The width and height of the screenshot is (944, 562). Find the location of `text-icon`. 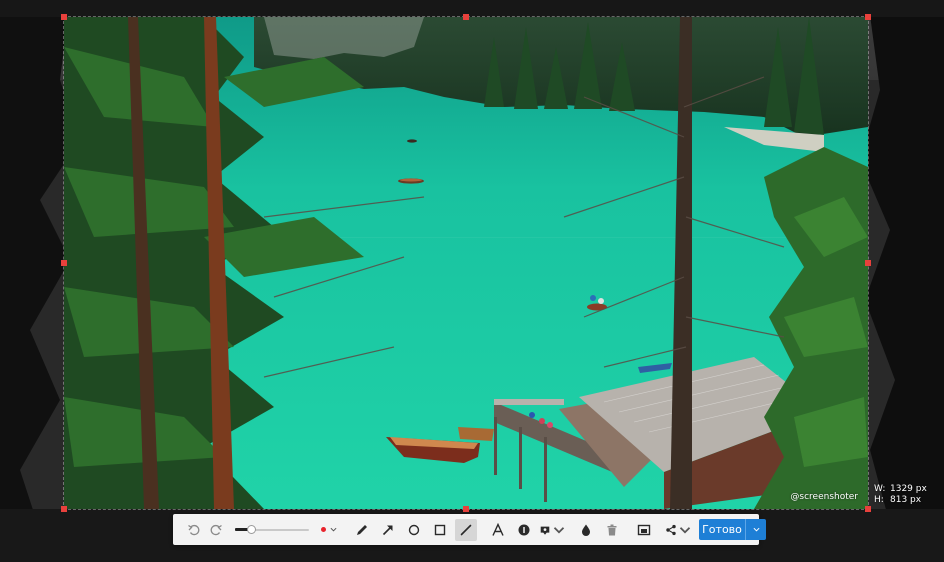

text-icon is located at coordinates (498, 529).